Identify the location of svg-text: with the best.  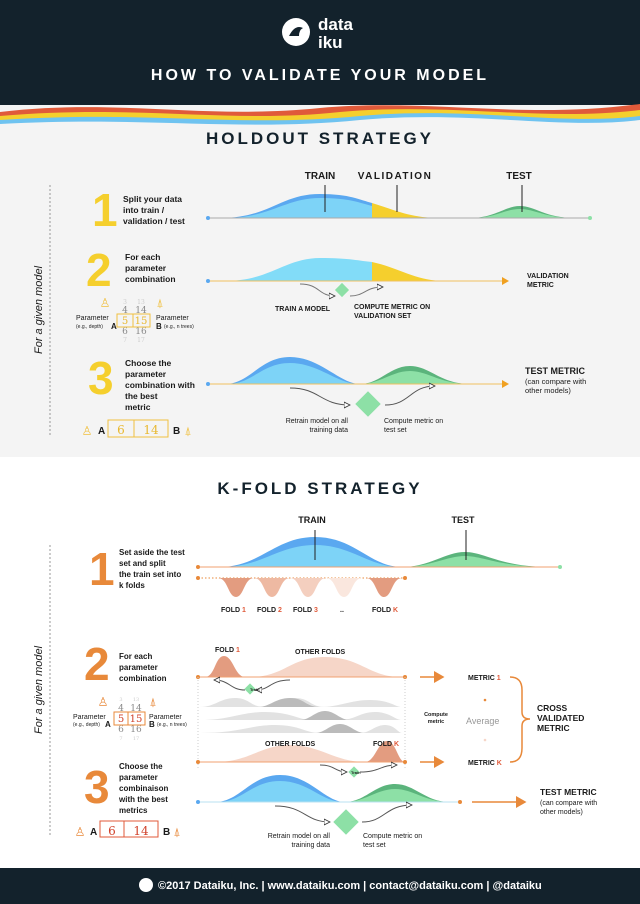
(143, 799).